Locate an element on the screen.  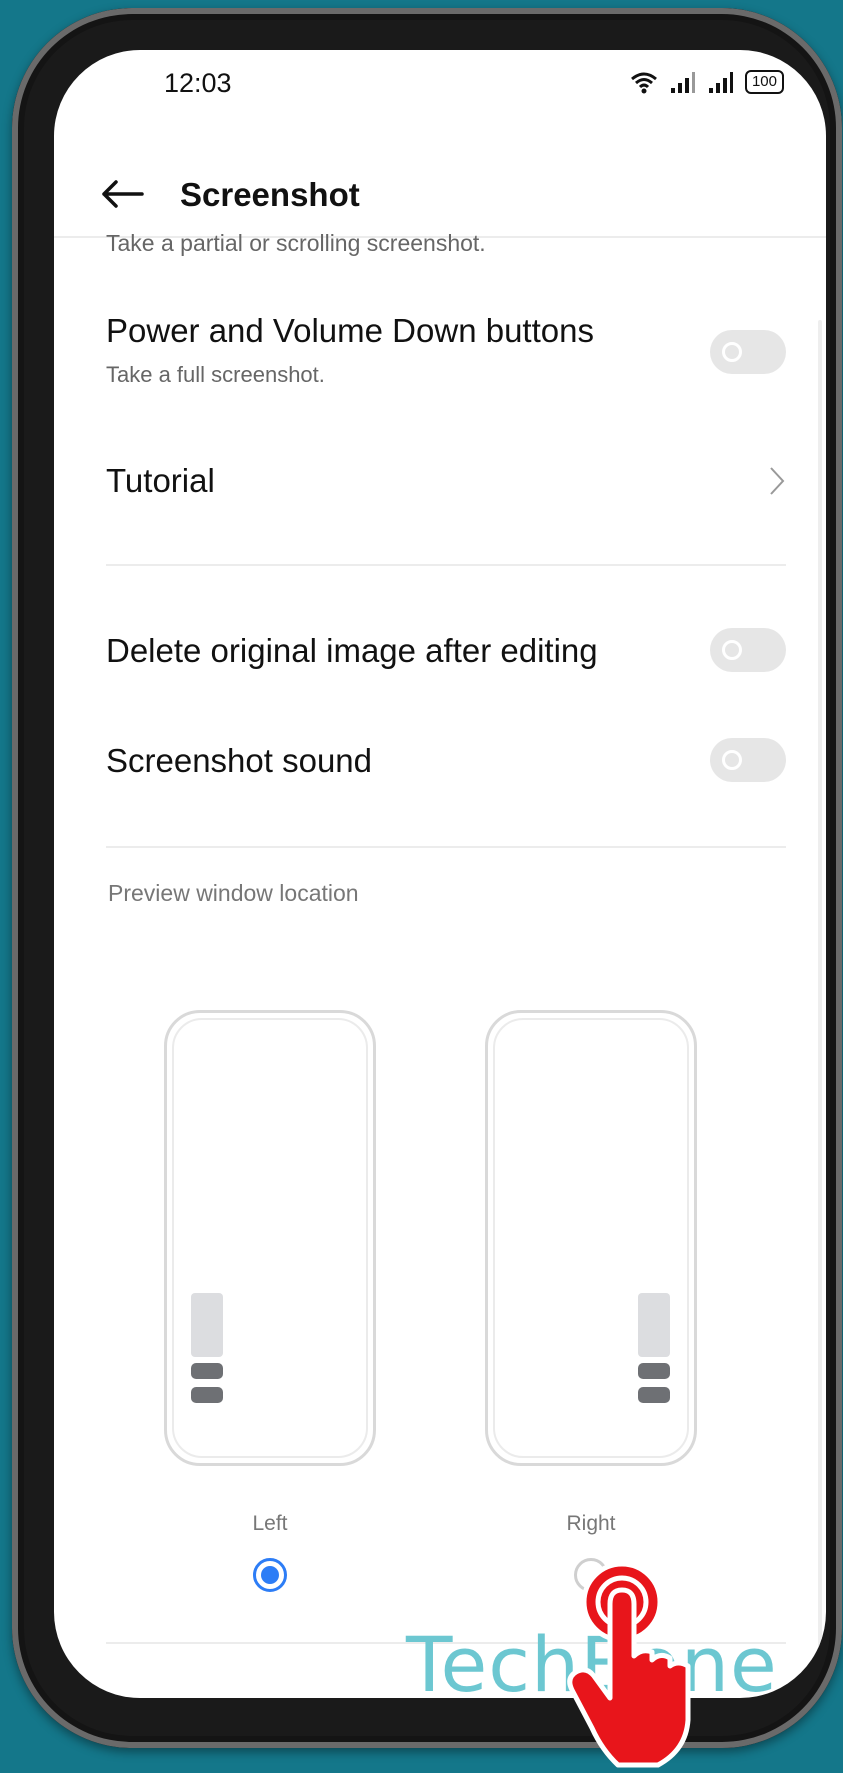
option-label-right: Right is located at coordinates (591, 1523).